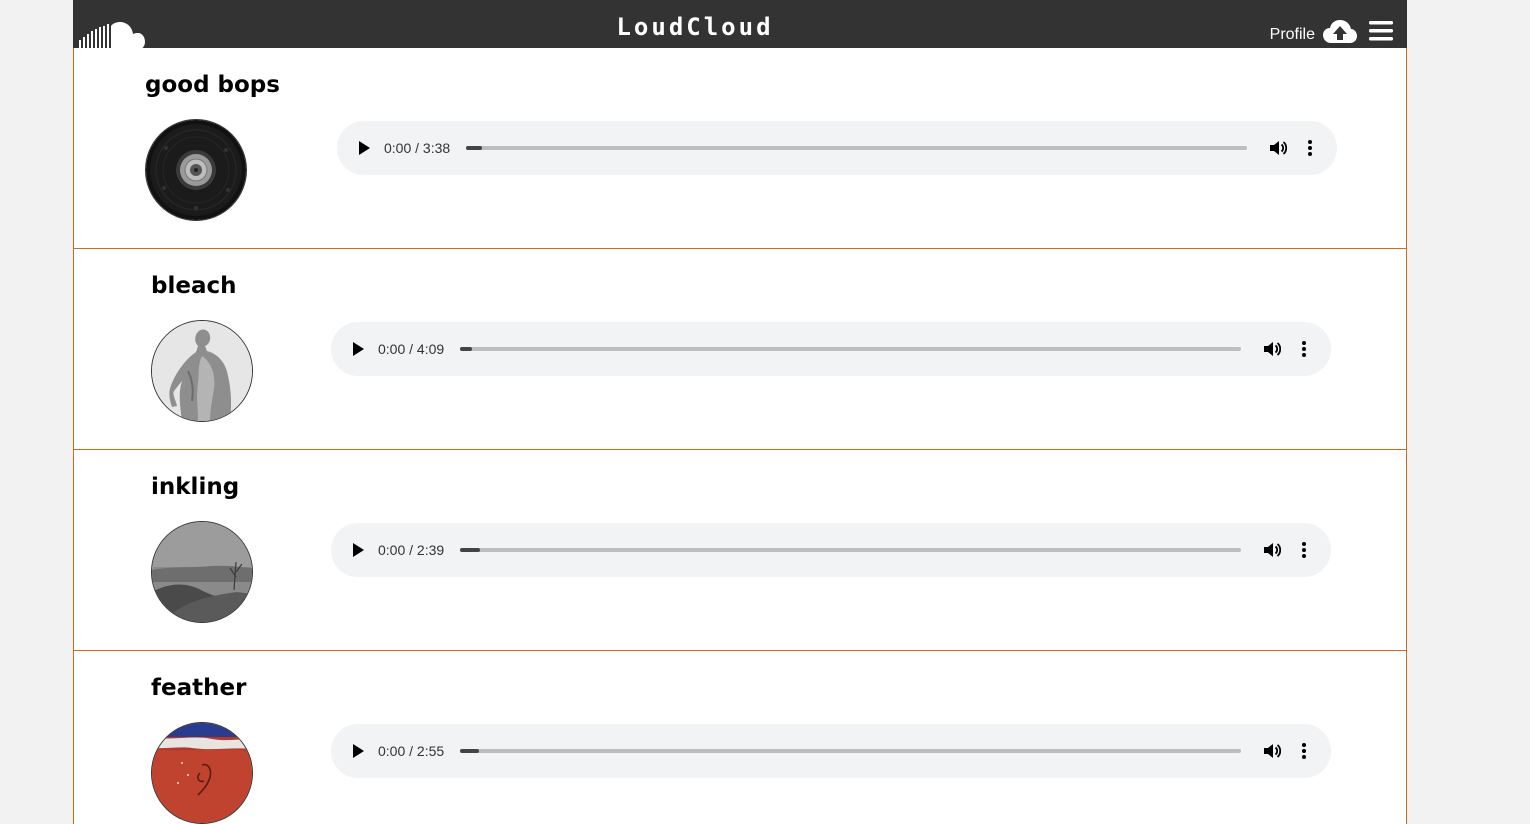  I want to click on time-display: 0:00 / 3:38, so click(417, 148).